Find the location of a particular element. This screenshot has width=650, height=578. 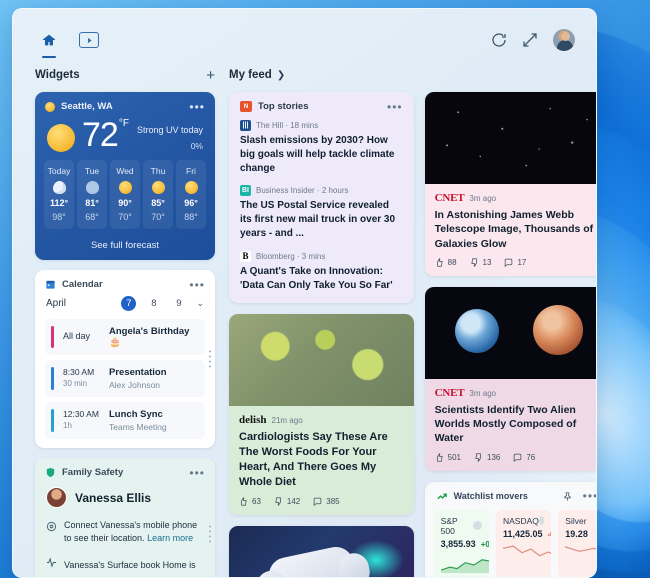

calendar-scroll-grip is located at coordinates (210, 359).